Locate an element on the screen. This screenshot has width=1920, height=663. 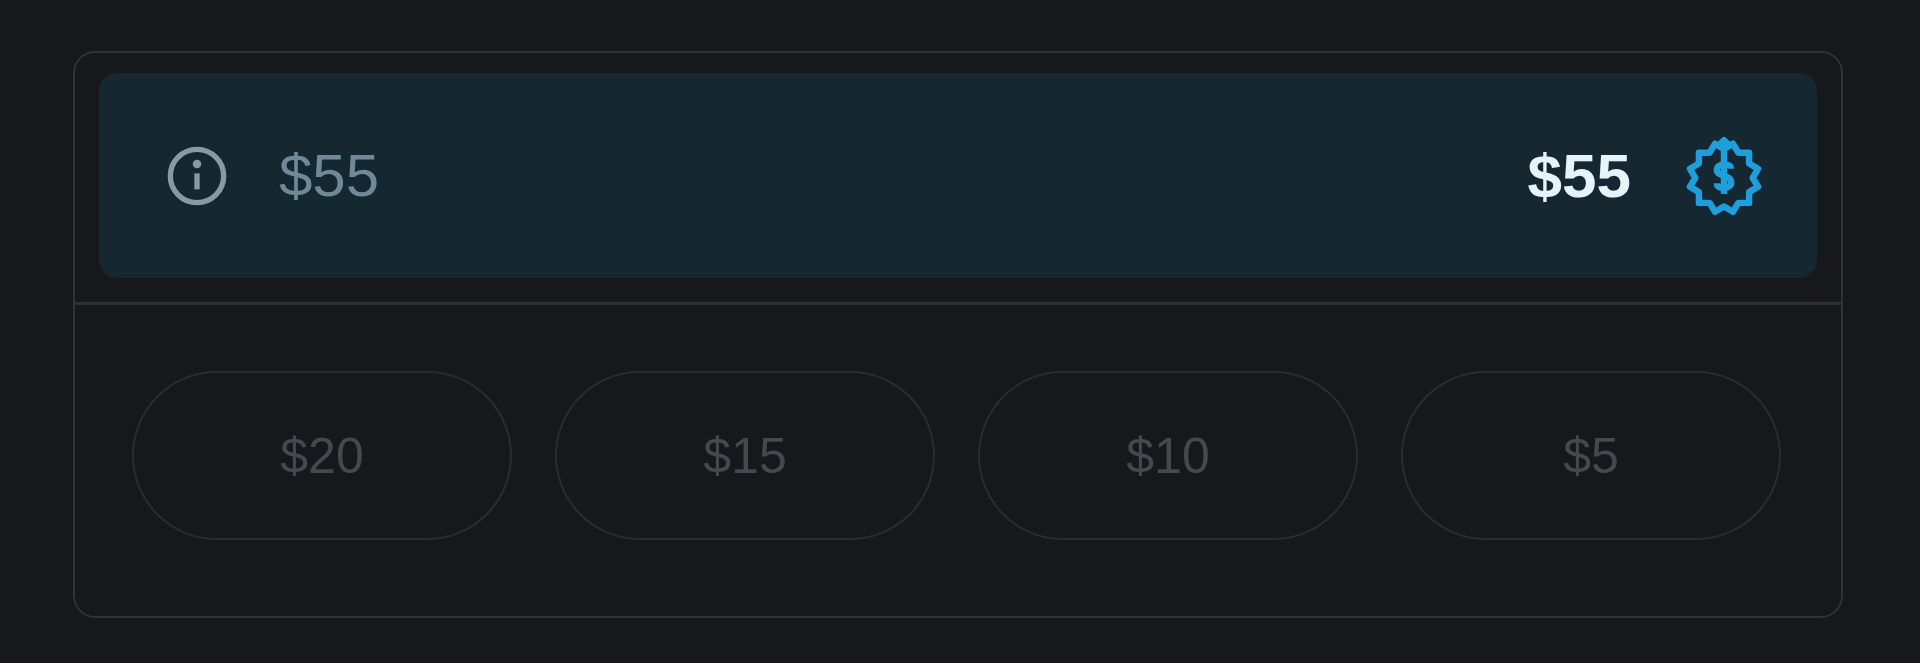
tip-amount: $55 is located at coordinates (1579, 175).